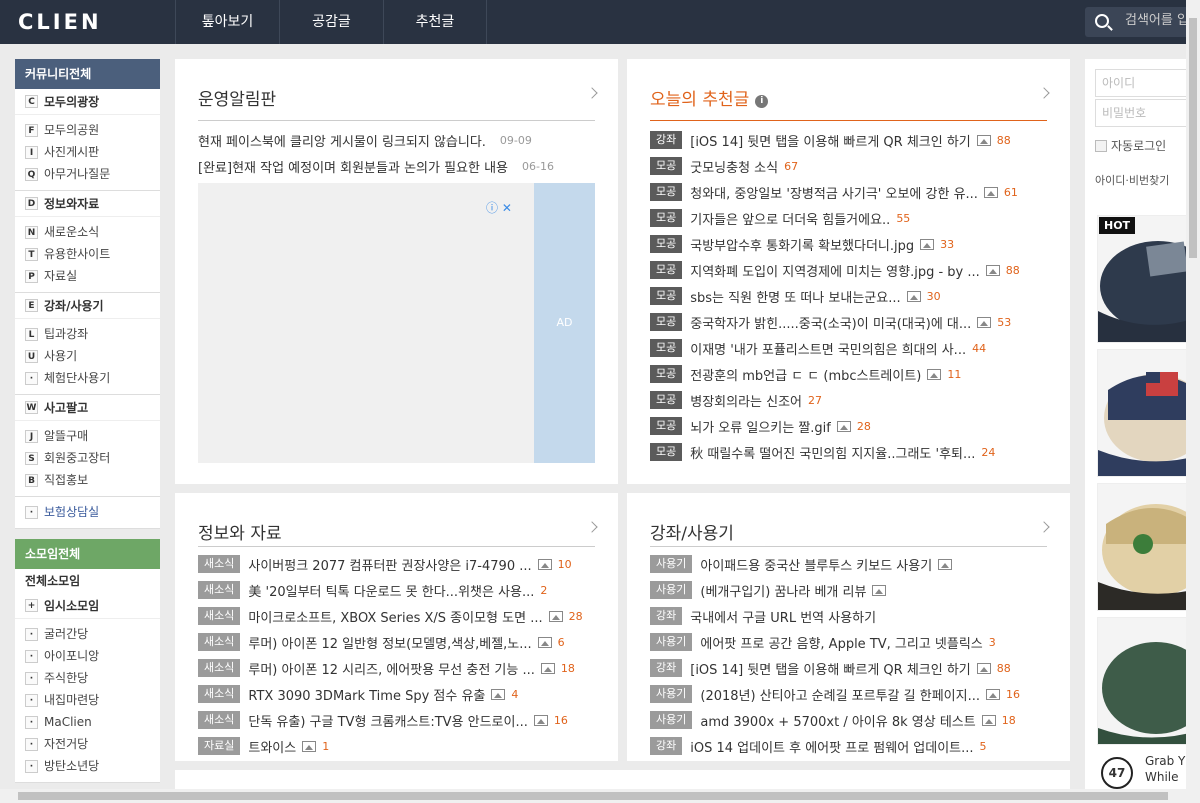 Image resolution: width=1200 pixels, height=803 pixels. What do you see at coordinates (87, 130) in the screenshot?
I see `sidebar-item: F 모두의공원` at bounding box center [87, 130].